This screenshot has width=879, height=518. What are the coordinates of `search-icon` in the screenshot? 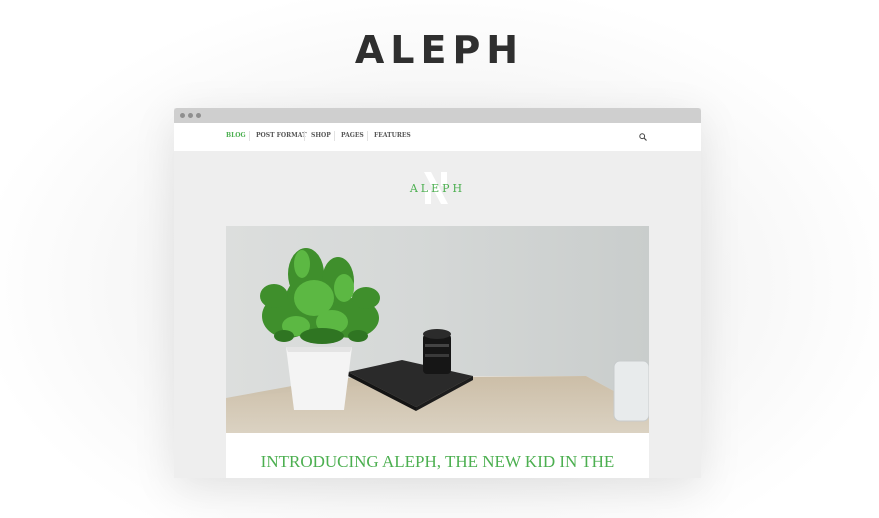 It's located at (643, 137).